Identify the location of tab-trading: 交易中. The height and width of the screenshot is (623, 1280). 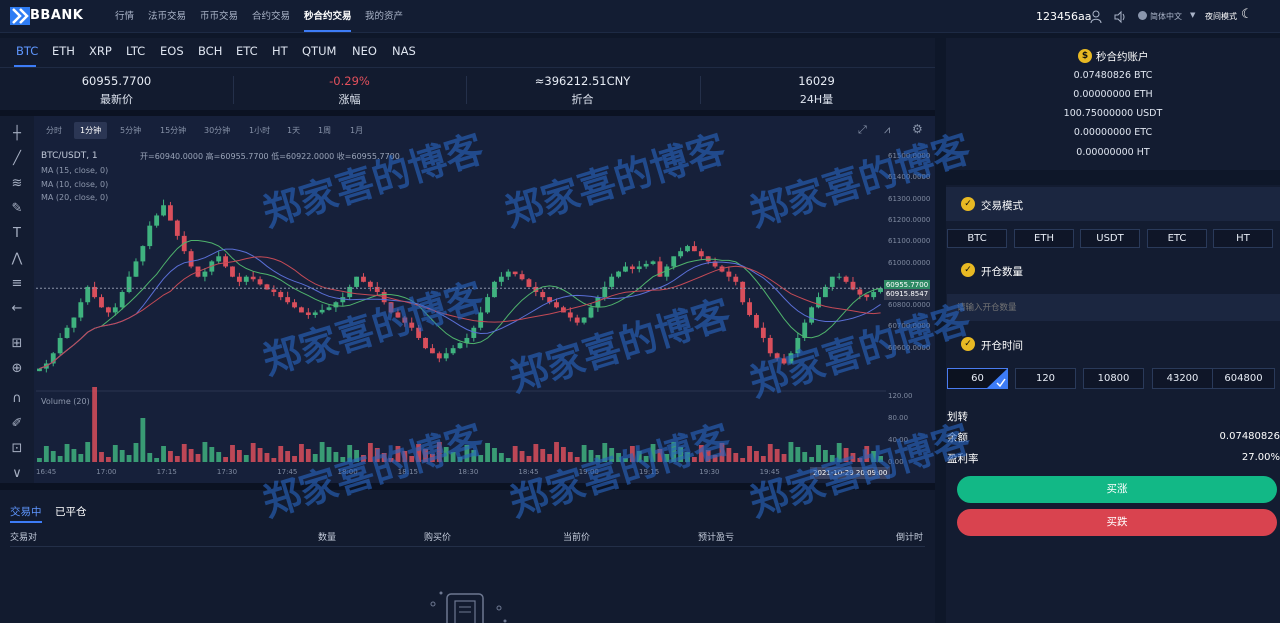
(26, 511).